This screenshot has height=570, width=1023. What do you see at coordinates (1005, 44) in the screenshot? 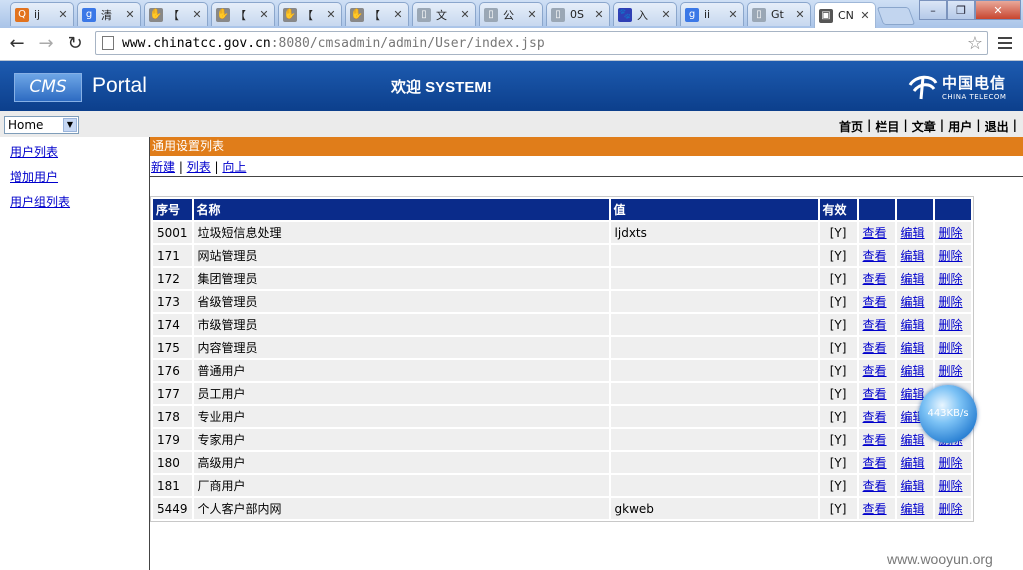
I see `menu-icon` at bounding box center [1005, 44].